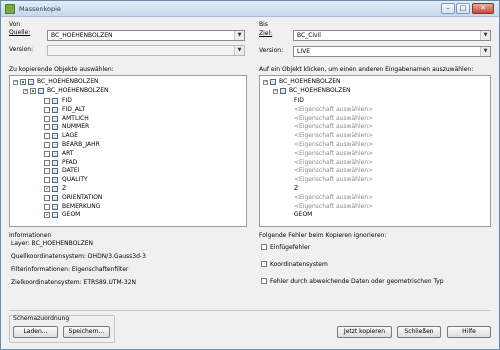  Describe the element at coordinates (271, 50) in the screenshot. I see `bis-version-label: Version:` at that location.